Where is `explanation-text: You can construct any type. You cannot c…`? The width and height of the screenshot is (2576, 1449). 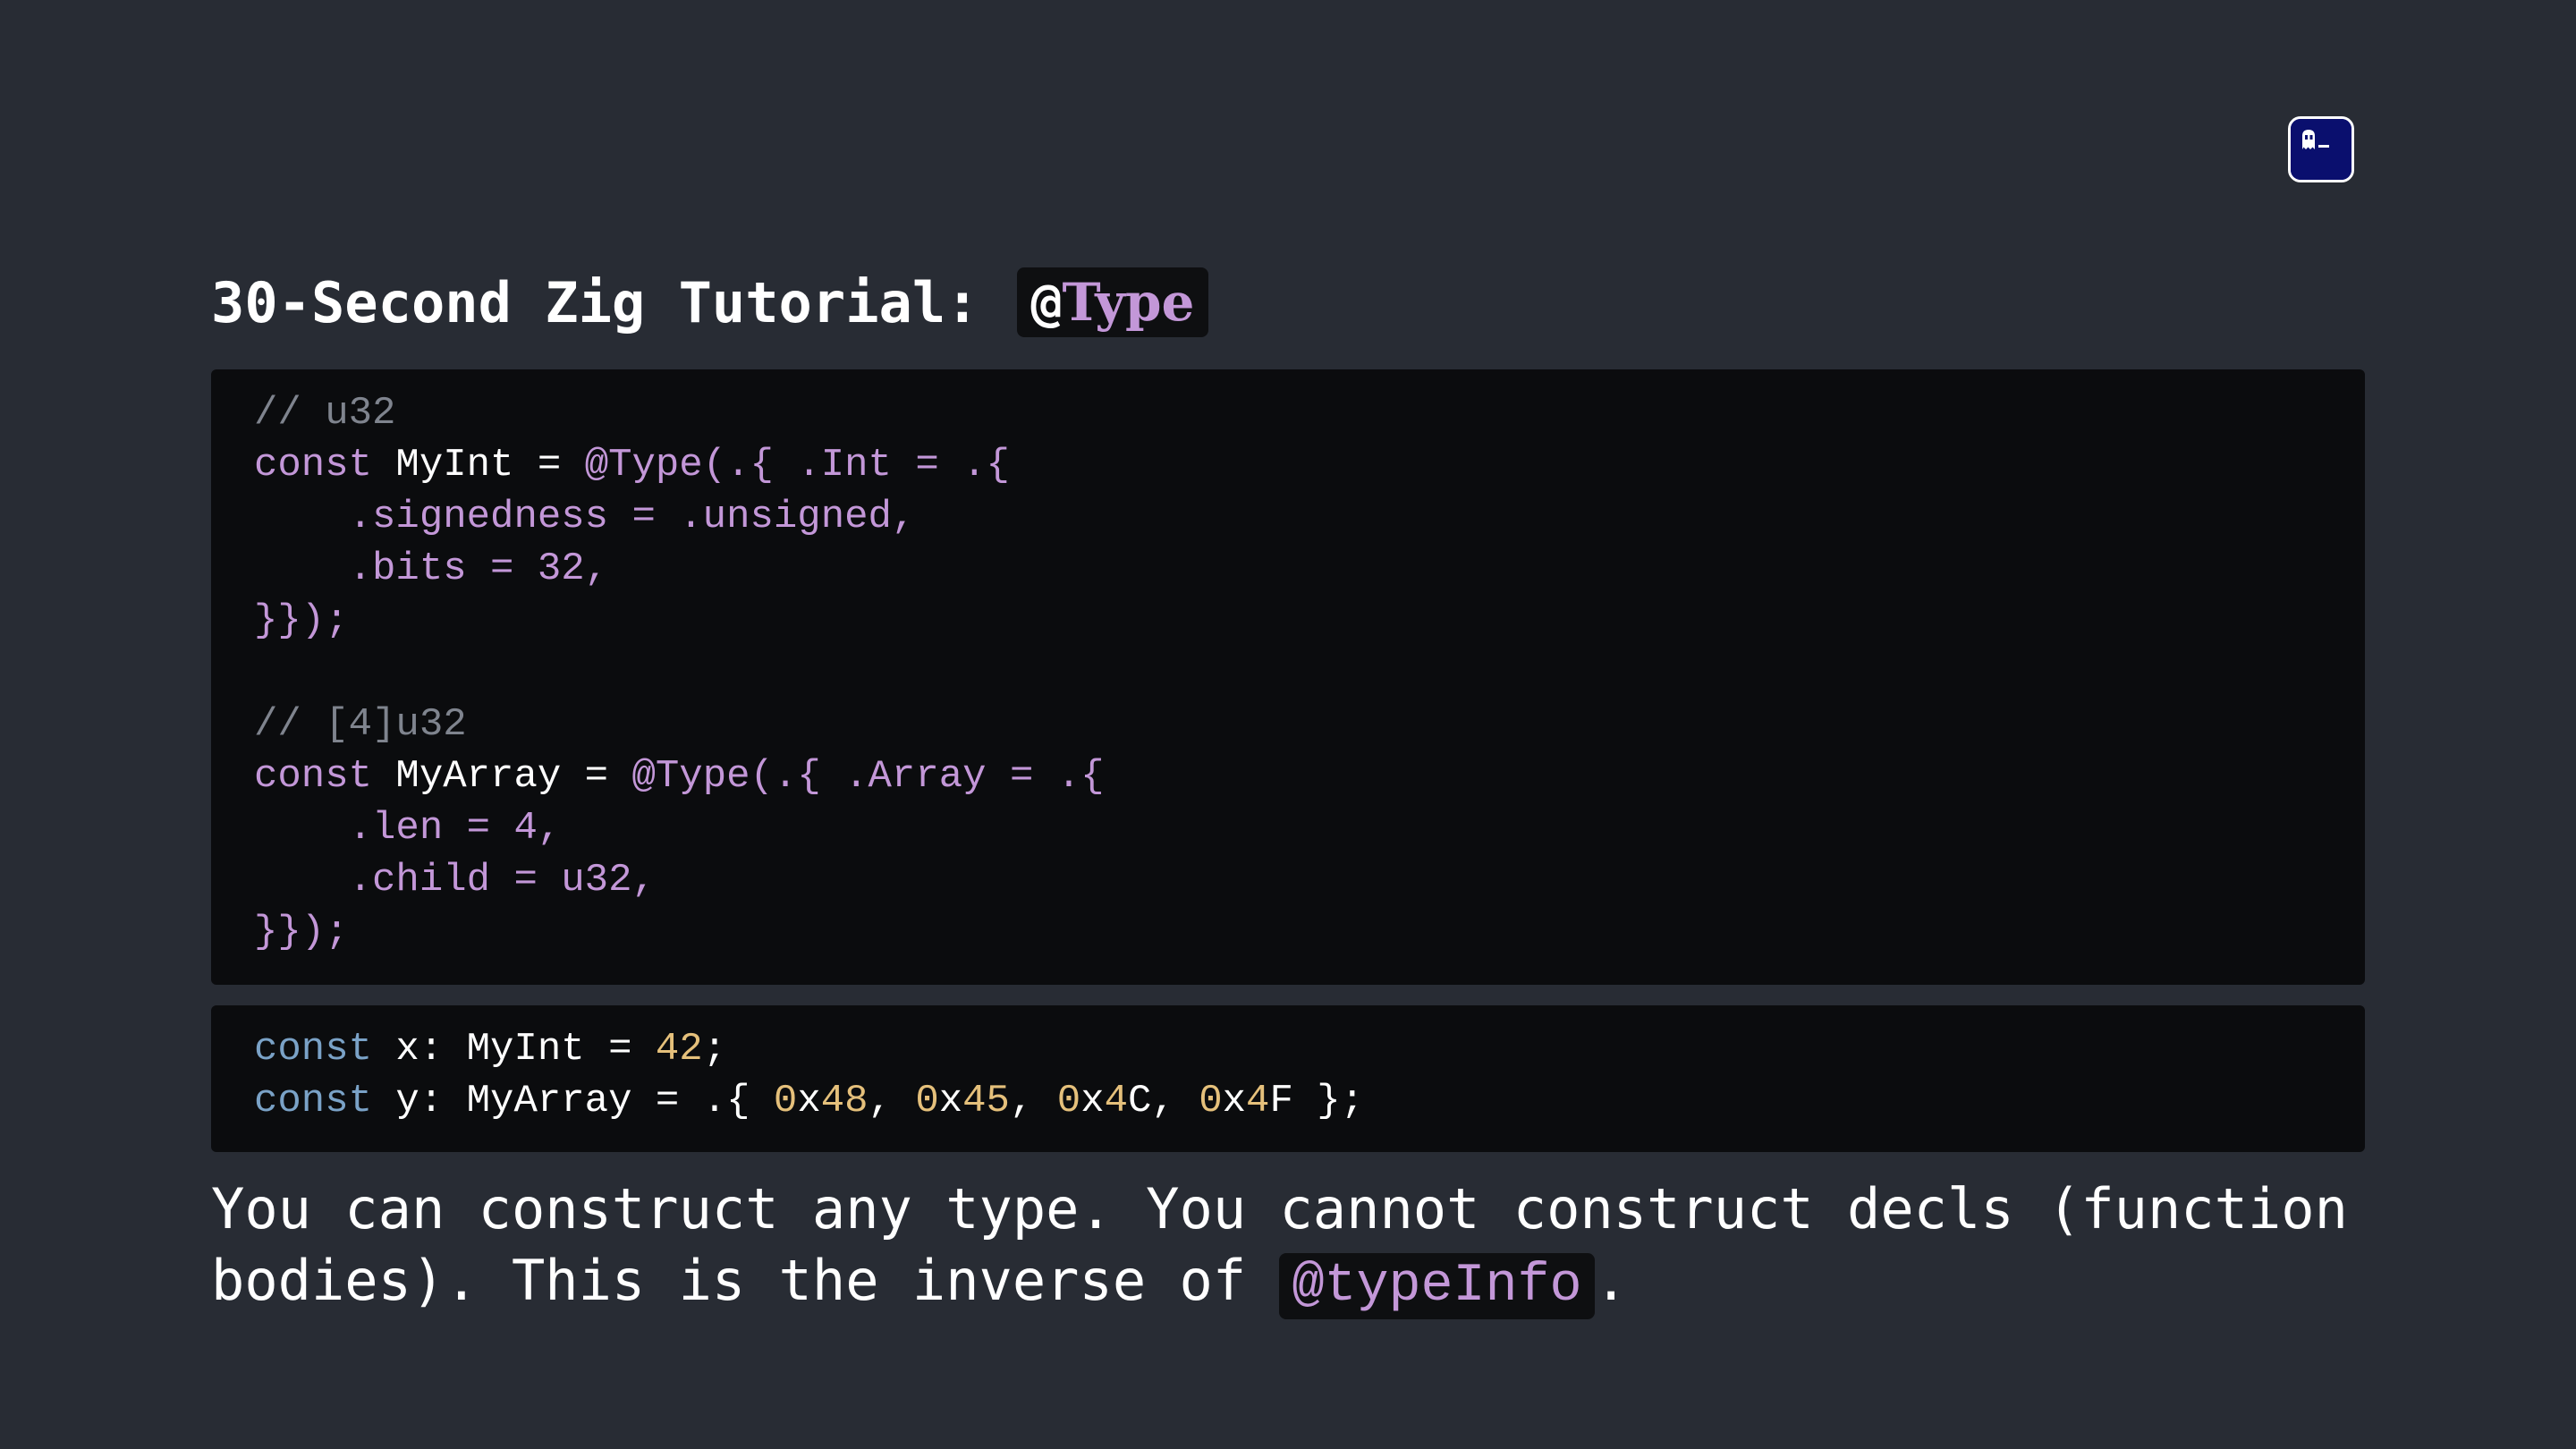 explanation-text: You can construct any type. You cannot c… is located at coordinates (1298, 1246).